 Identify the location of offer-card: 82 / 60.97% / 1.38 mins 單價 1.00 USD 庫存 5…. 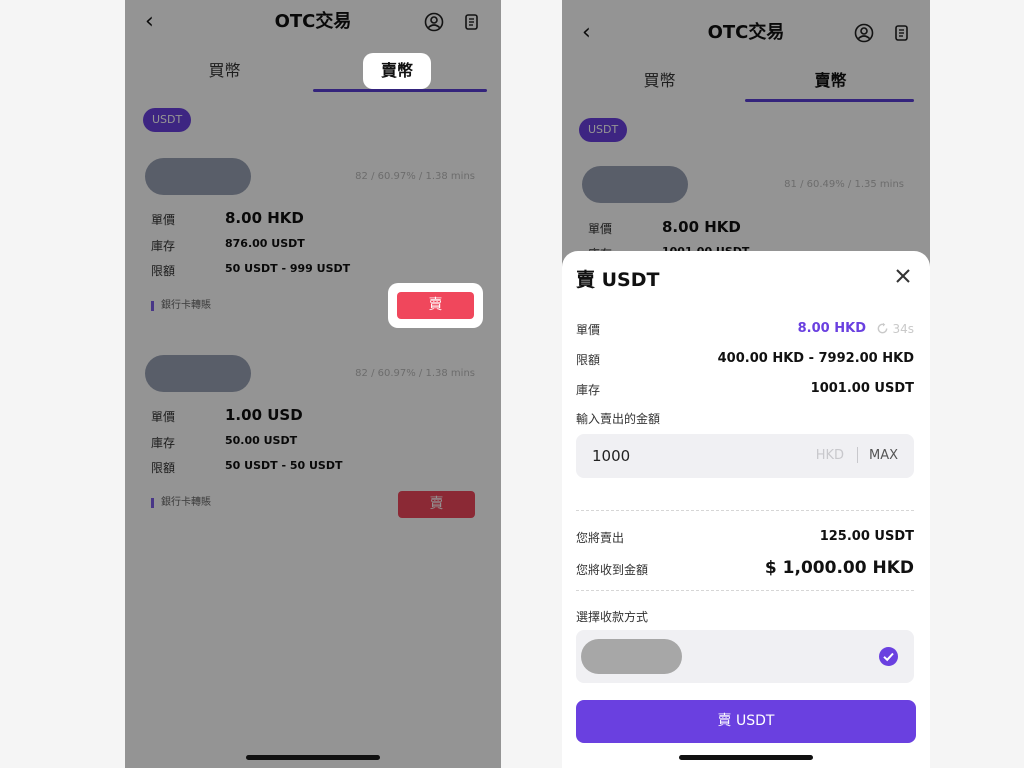
(313, 438).